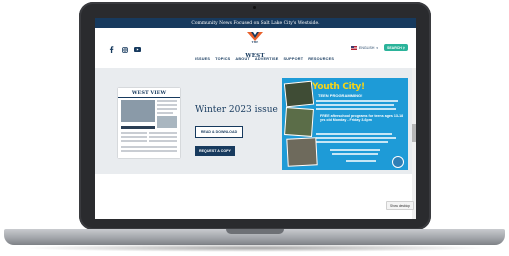 This screenshot has height=256, width=509. I want to click on nav-issues: ISSUES, so click(202, 59).